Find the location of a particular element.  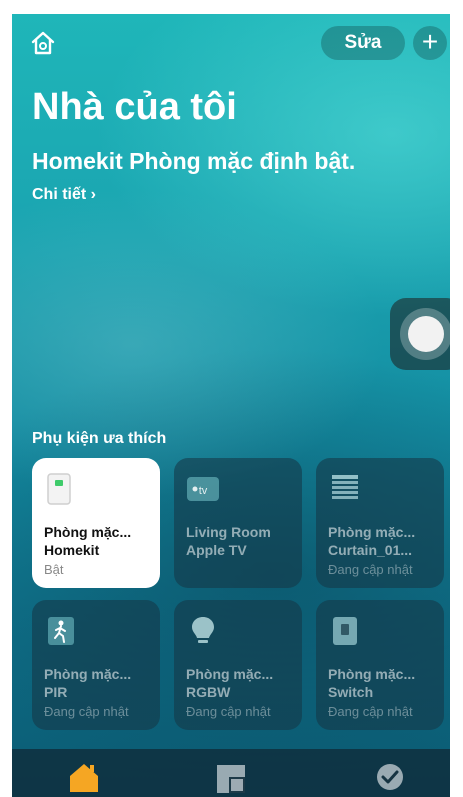

lightbulb-icon is located at coordinates (203, 630).